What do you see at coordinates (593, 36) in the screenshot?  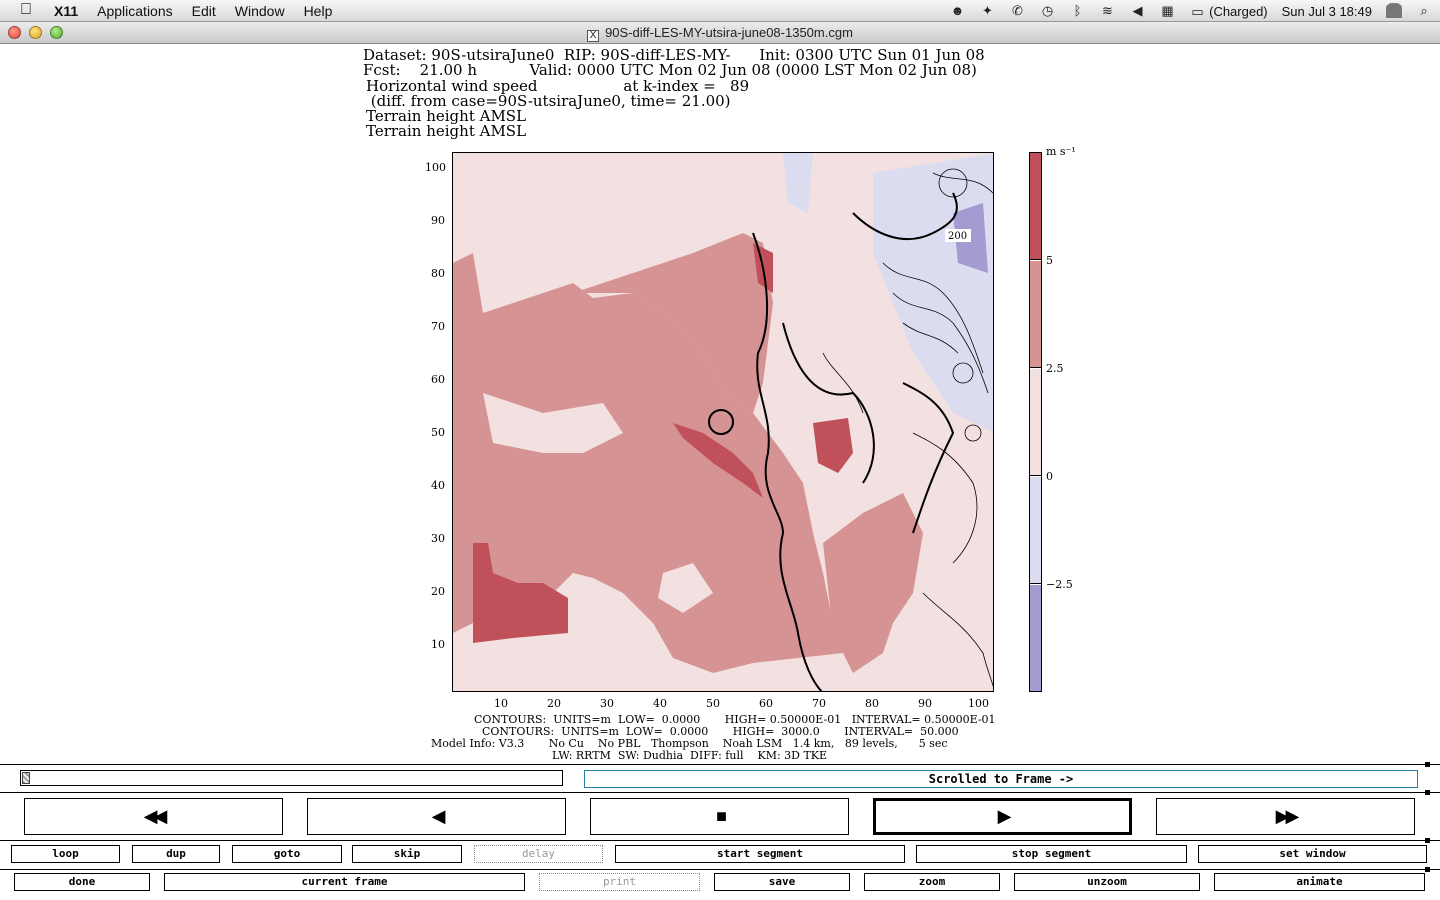 I see `x11-icon: X` at bounding box center [593, 36].